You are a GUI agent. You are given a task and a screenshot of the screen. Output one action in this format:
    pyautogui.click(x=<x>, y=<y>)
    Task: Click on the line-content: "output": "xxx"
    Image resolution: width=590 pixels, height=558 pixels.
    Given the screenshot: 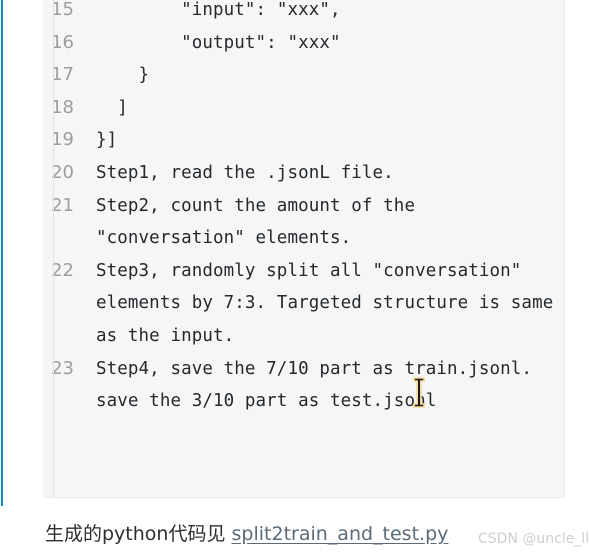 What is the action you would take?
    pyautogui.click(x=324, y=43)
    